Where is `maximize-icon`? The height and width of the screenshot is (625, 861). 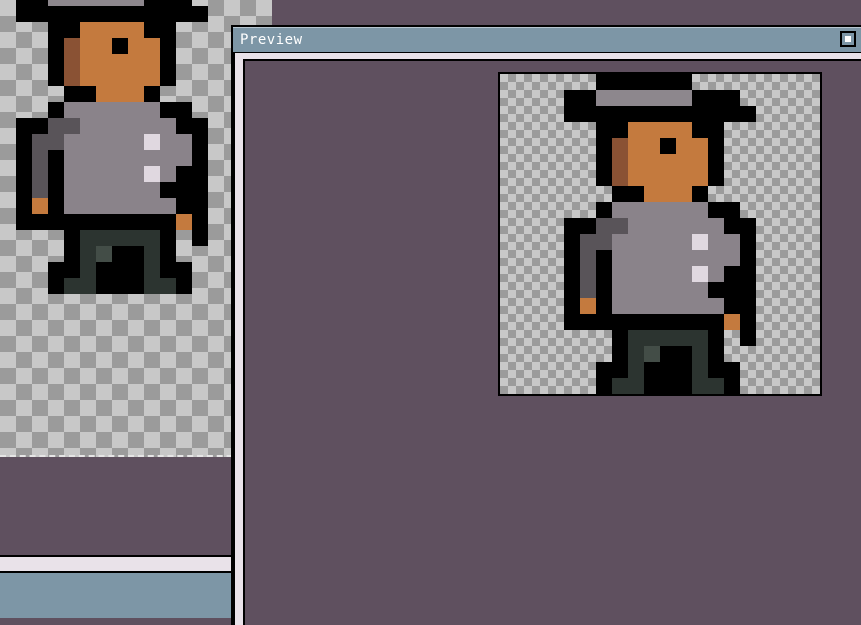 maximize-icon is located at coordinates (848, 39).